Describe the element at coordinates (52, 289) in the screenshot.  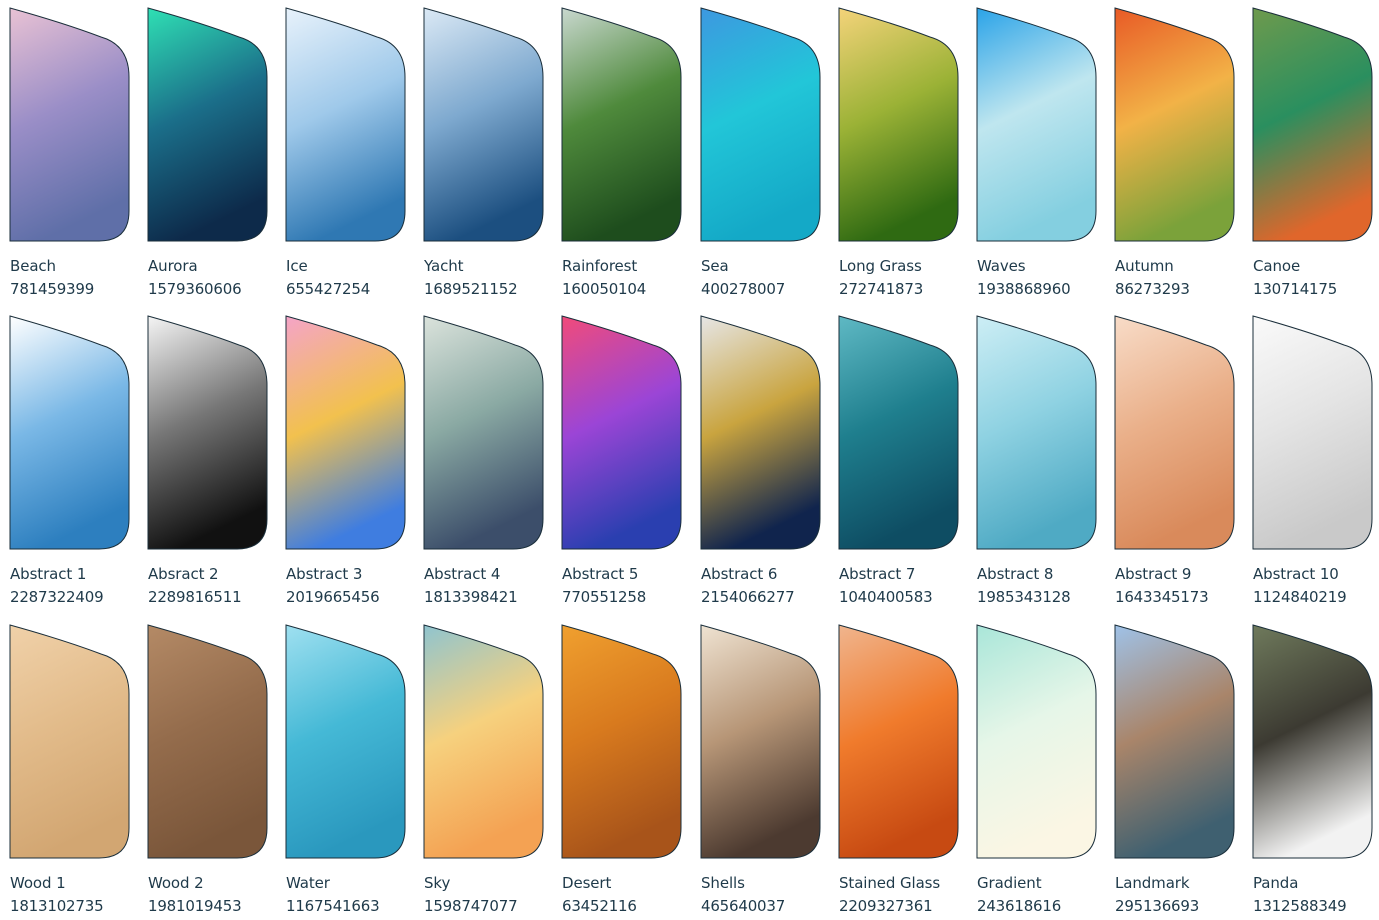
I see `wallpaper-code: 781459399` at that location.